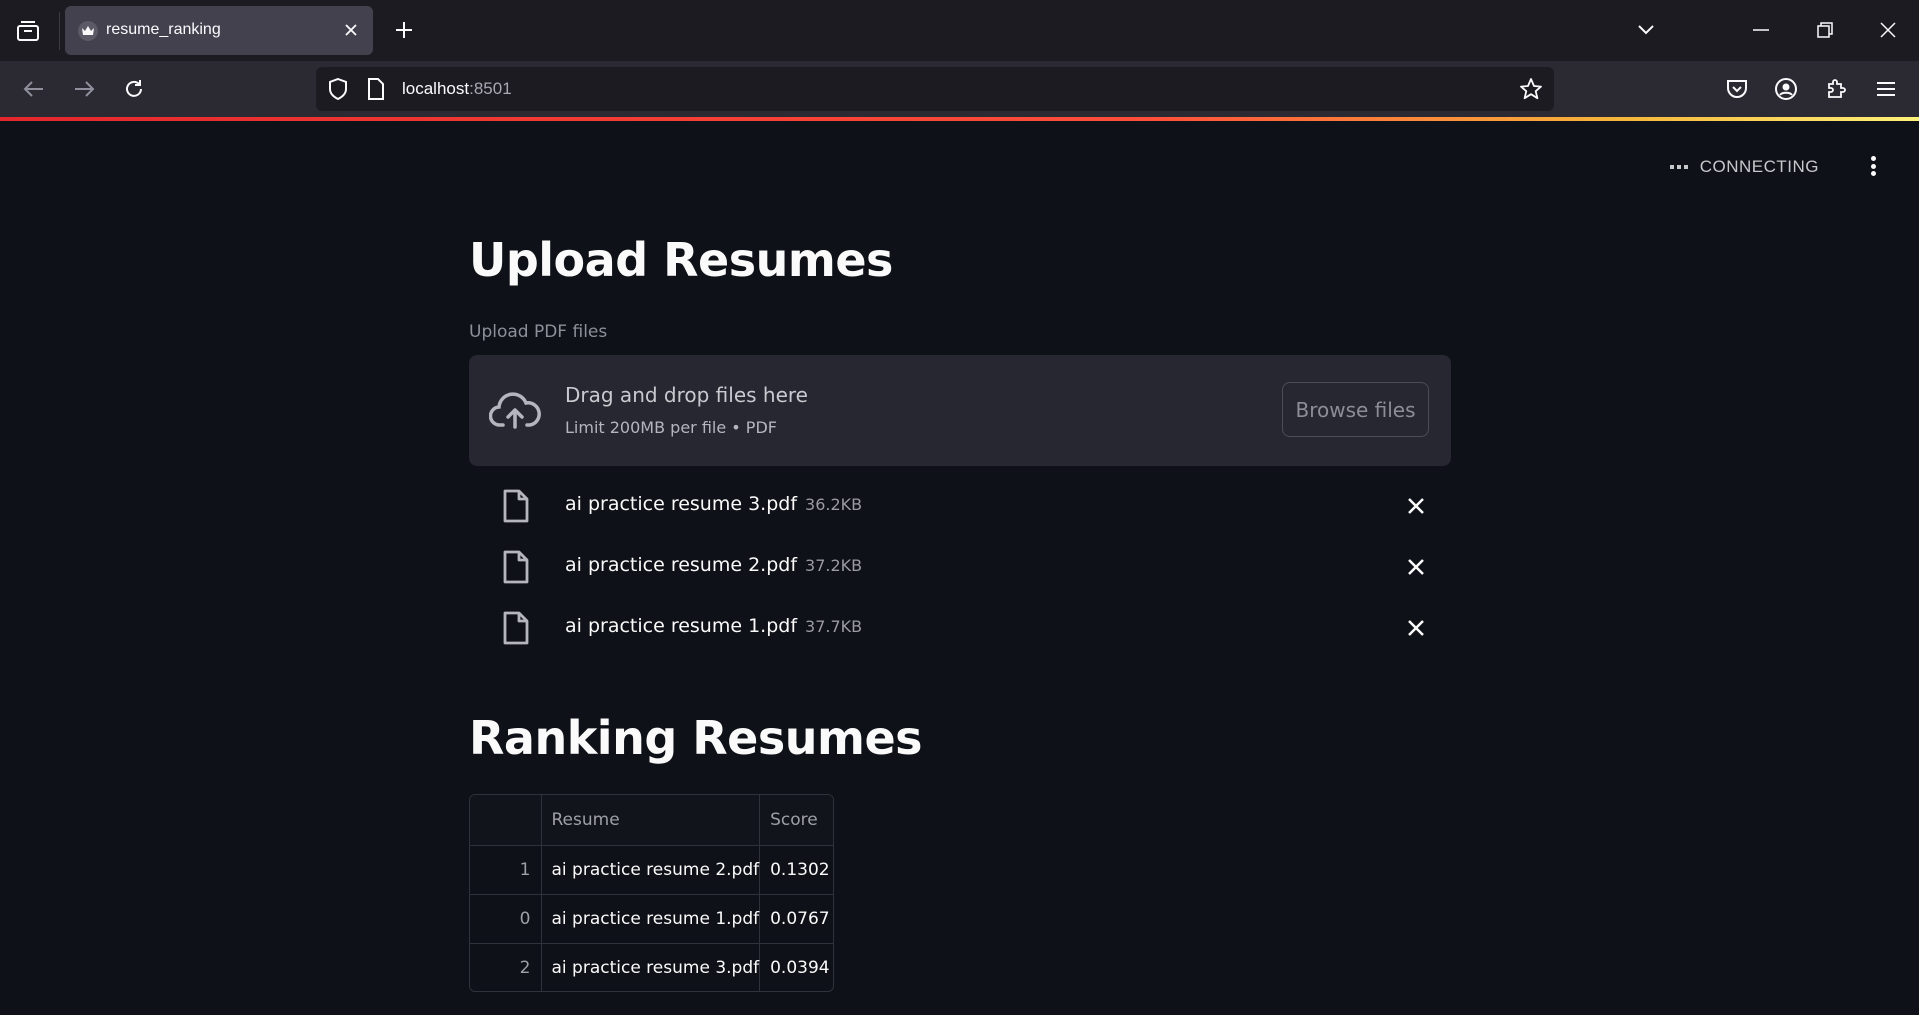 The height and width of the screenshot is (1015, 1919). What do you see at coordinates (796, 820) in the screenshot?
I see `column-header-score: Score` at bounding box center [796, 820].